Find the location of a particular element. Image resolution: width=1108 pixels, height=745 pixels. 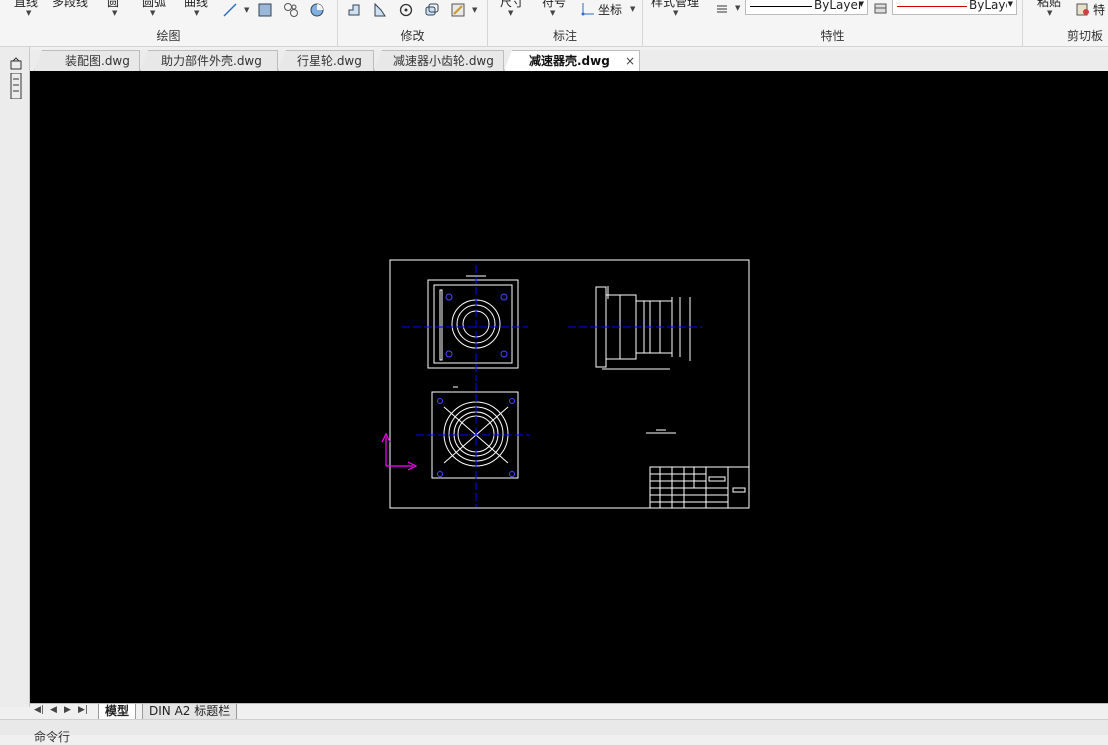

tool-palette is located at coordinates (15, 377).